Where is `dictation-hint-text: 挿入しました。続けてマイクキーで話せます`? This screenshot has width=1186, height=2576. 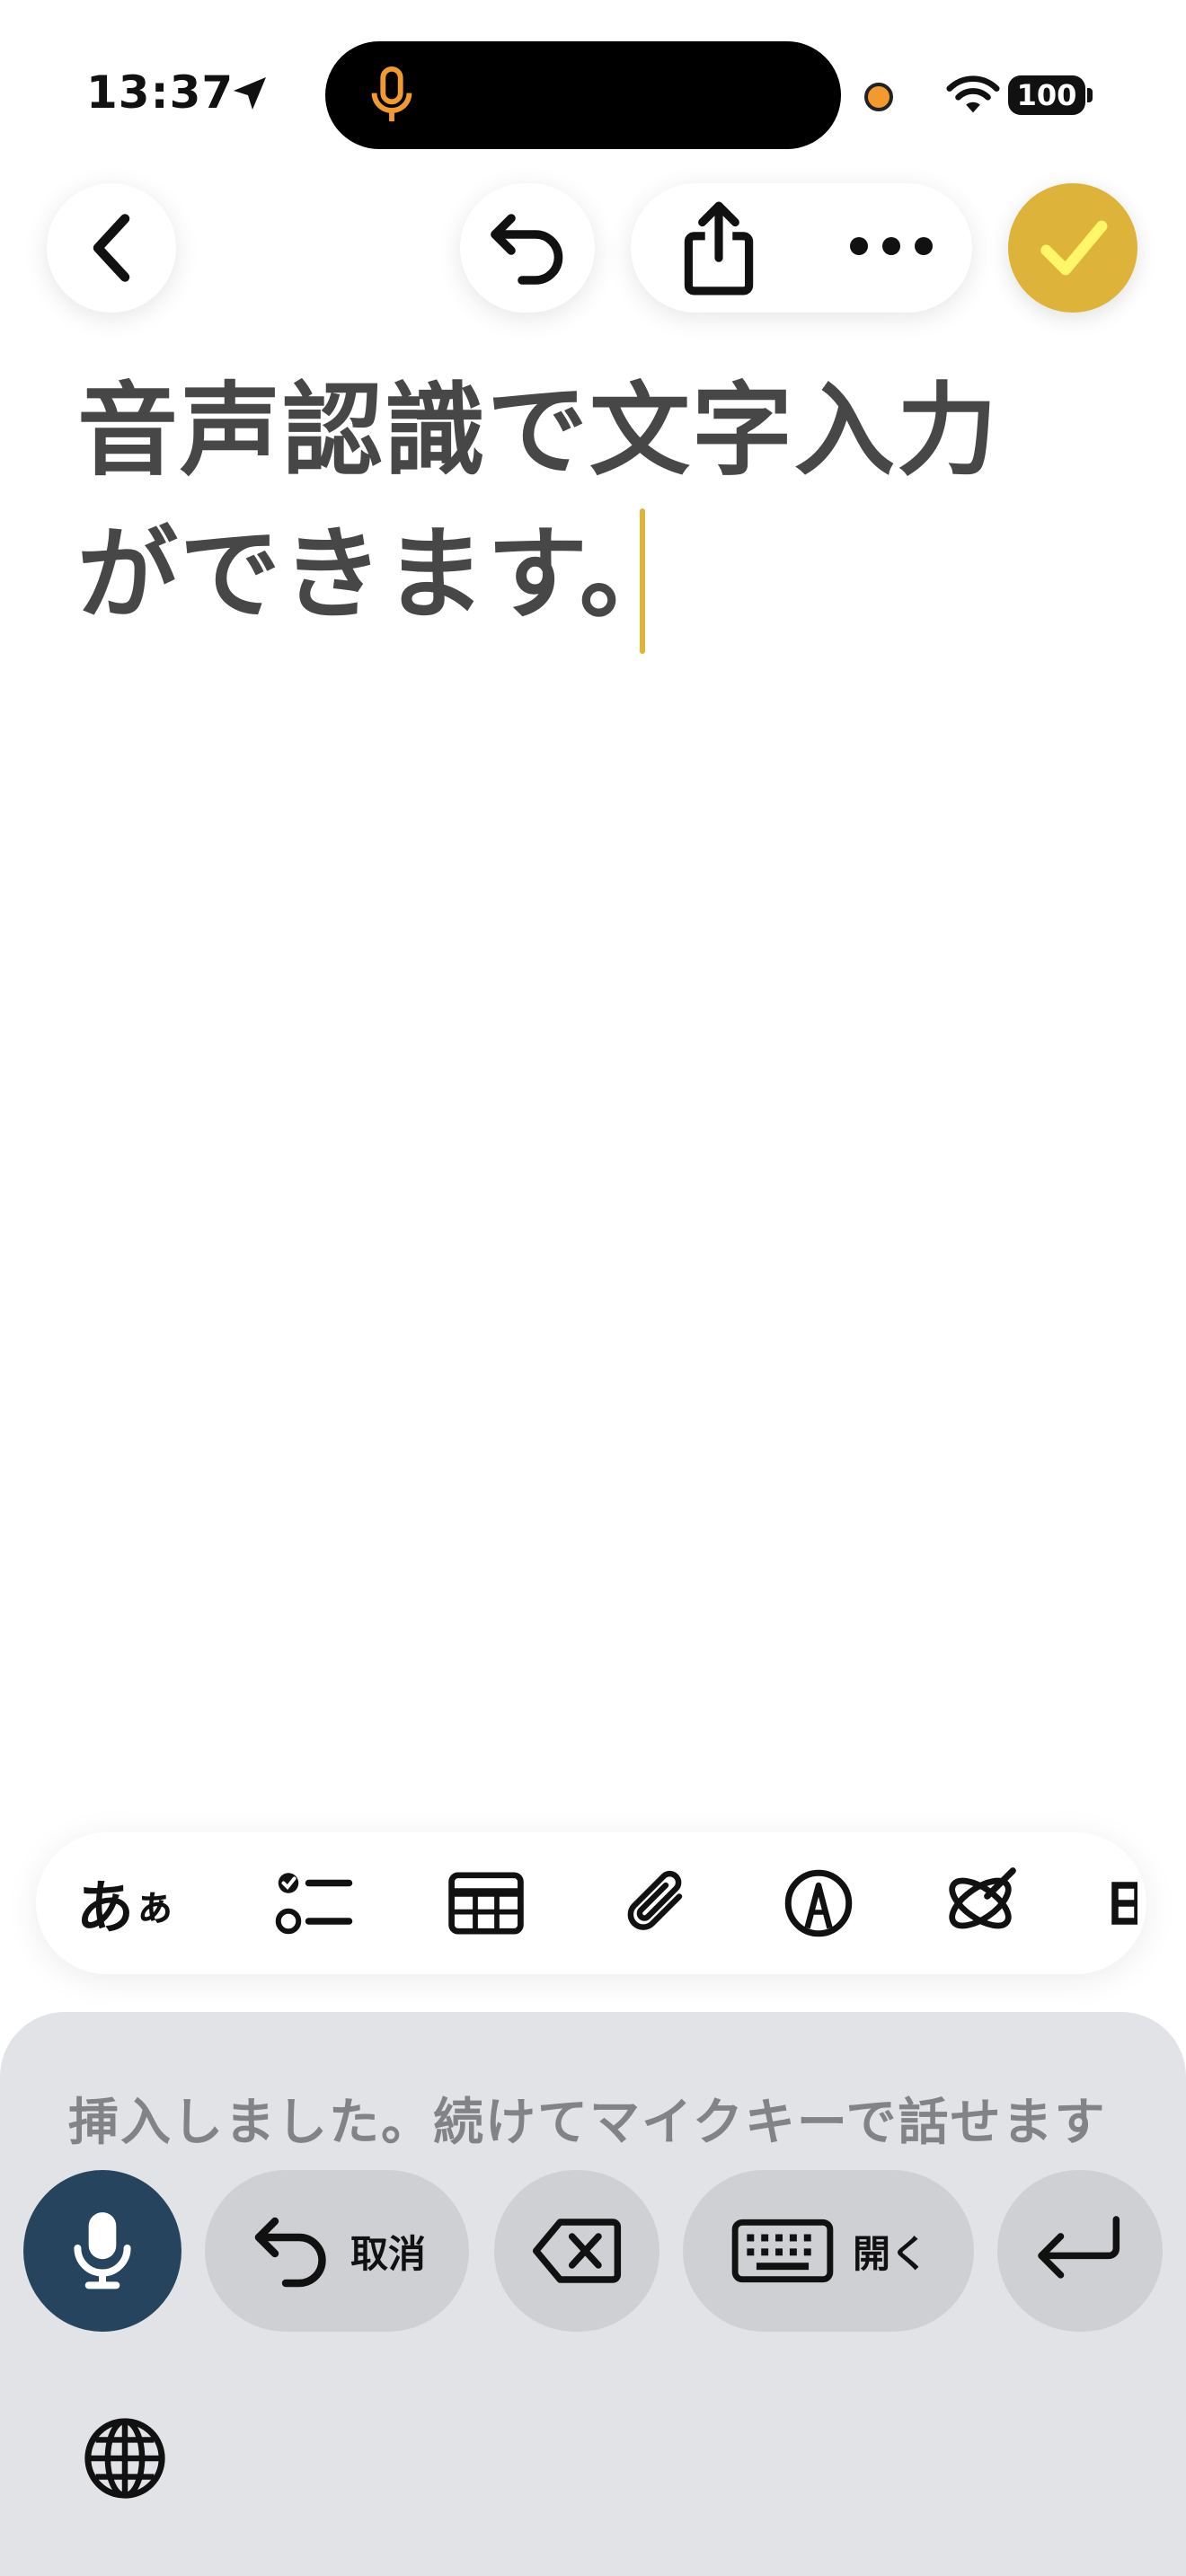
dictation-hint-text: 挿入しました。続けてマイクキーで話せます is located at coordinates (587, 2123).